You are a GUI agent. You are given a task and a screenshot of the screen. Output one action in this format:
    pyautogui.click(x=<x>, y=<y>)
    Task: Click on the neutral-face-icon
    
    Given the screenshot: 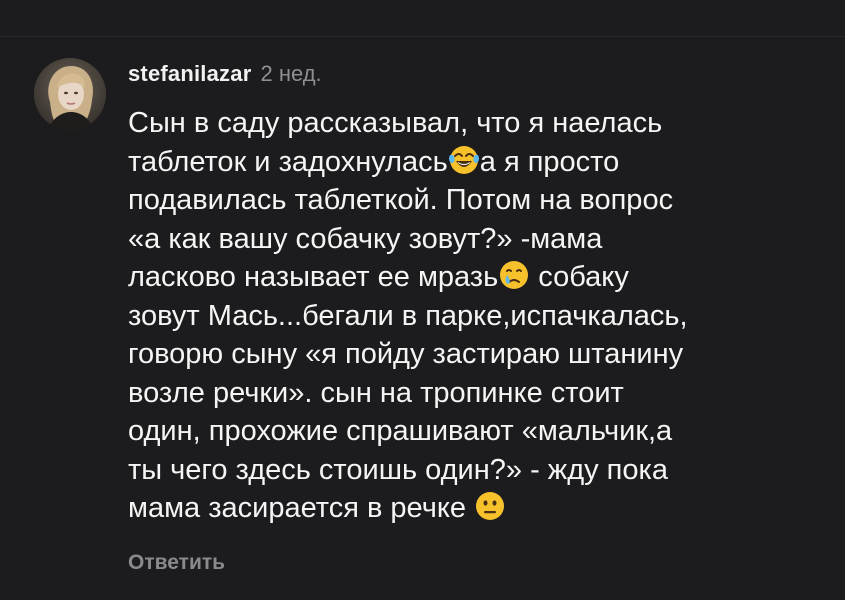 What is the action you would take?
    pyautogui.click(x=490, y=506)
    